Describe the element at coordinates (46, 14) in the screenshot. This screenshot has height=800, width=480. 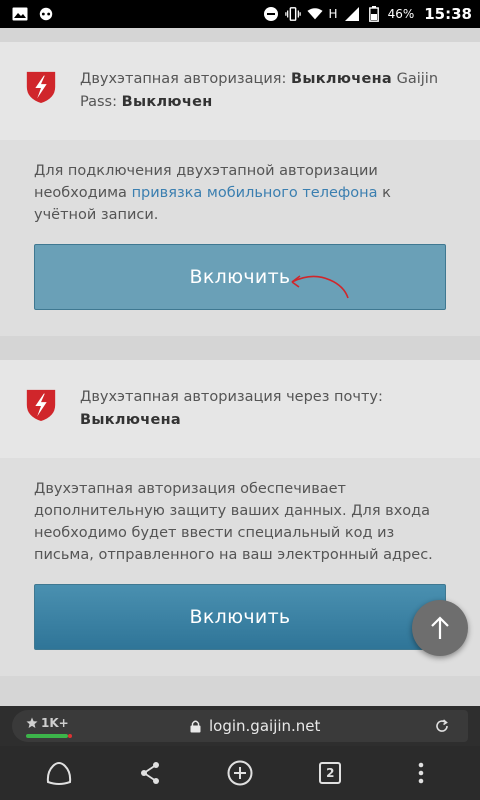
I see `assistant-icon` at that location.